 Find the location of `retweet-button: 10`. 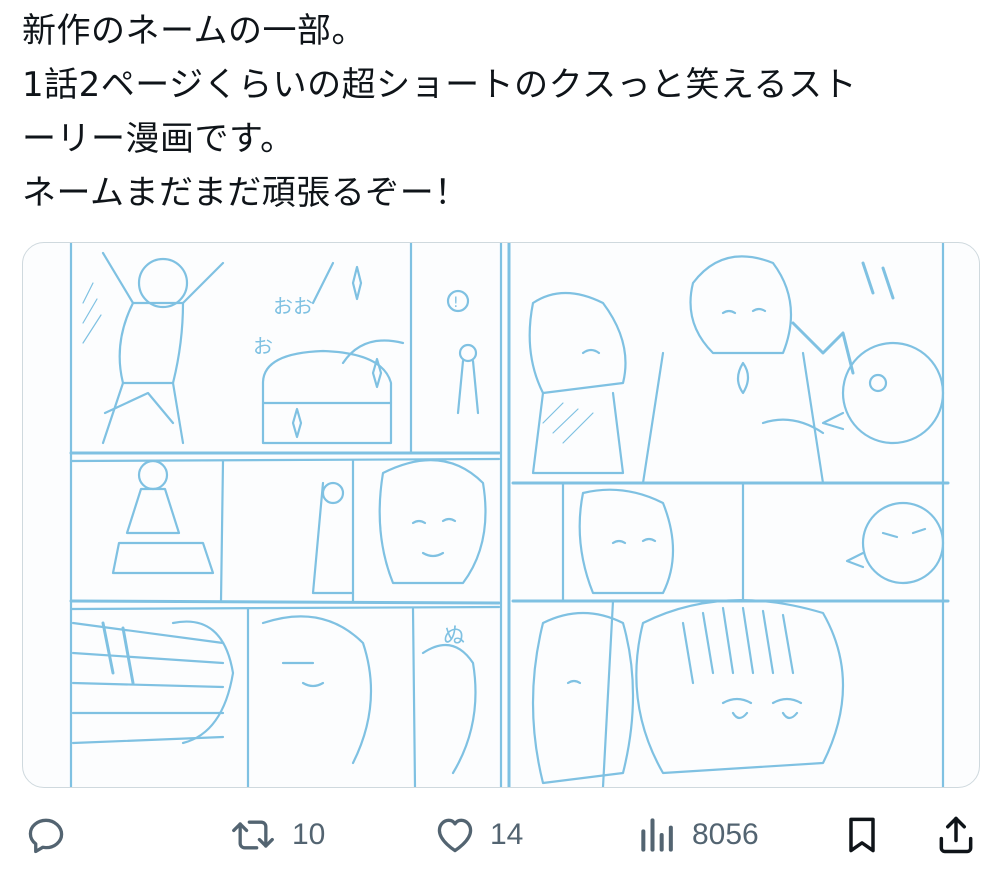

retweet-button: 10 is located at coordinates (275, 834).